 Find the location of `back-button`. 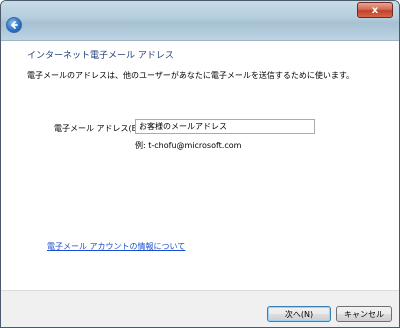

back-button is located at coordinates (14, 25).